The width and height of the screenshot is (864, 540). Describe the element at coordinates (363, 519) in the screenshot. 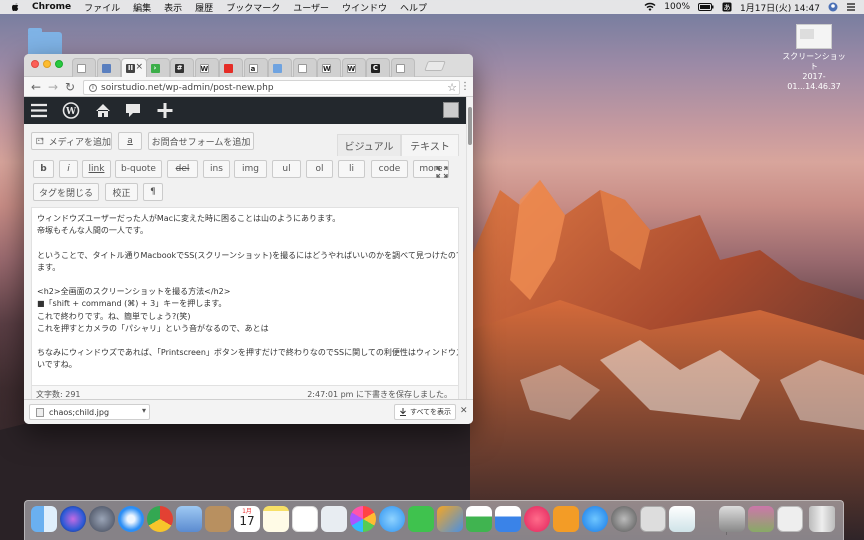

I see `photos-icon` at that location.